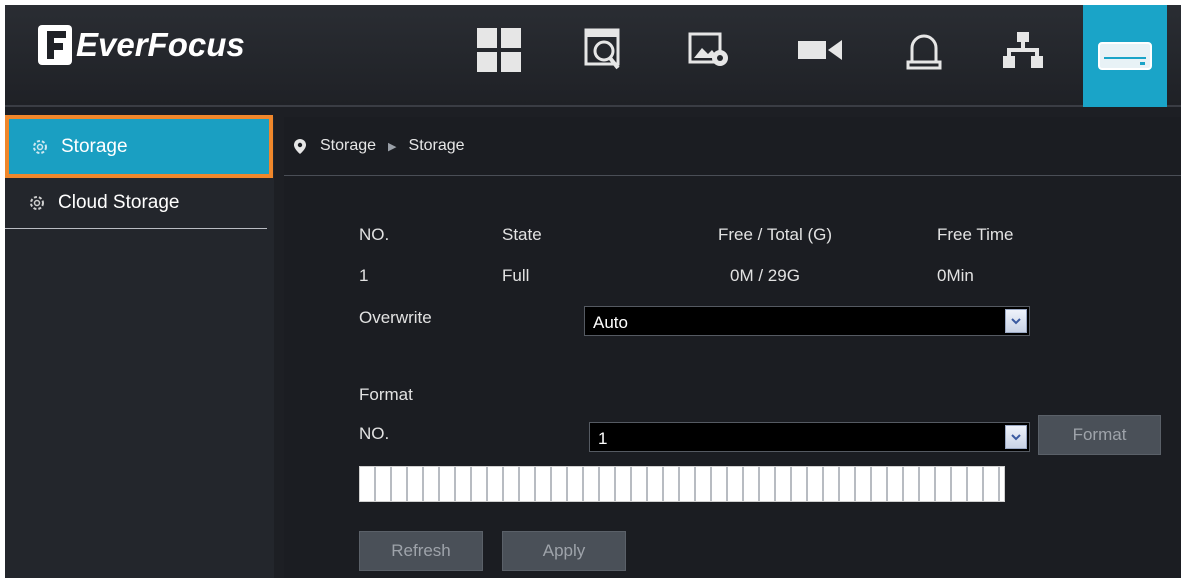 This screenshot has height=578, width=1192. I want to click on hard-drive-icon, so click(1125, 56).